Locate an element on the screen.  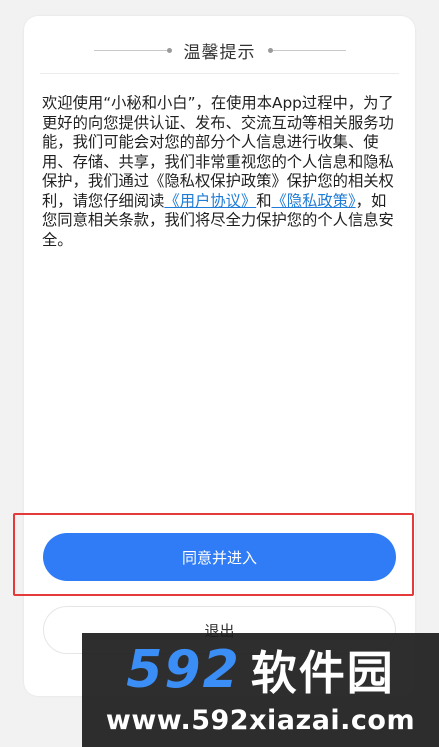
watermark-brand-text: 软件园 is located at coordinates (322, 673).